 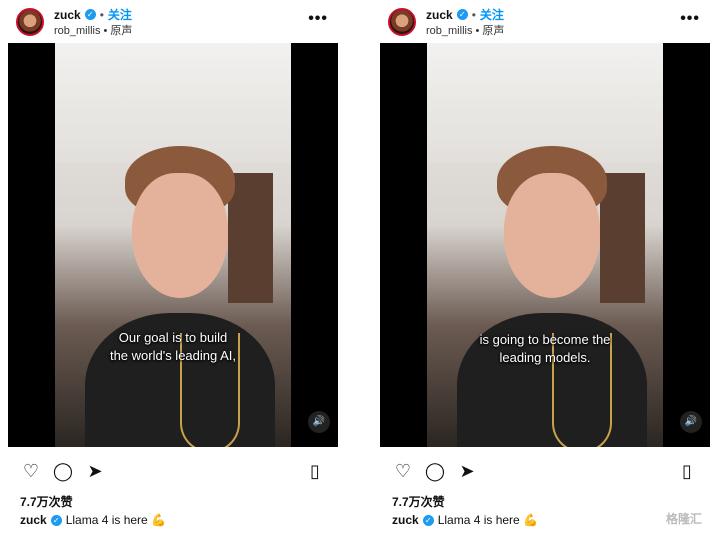 What do you see at coordinates (173, 337) in the screenshot?
I see `caption-line-1: Our goal is to build` at bounding box center [173, 337].